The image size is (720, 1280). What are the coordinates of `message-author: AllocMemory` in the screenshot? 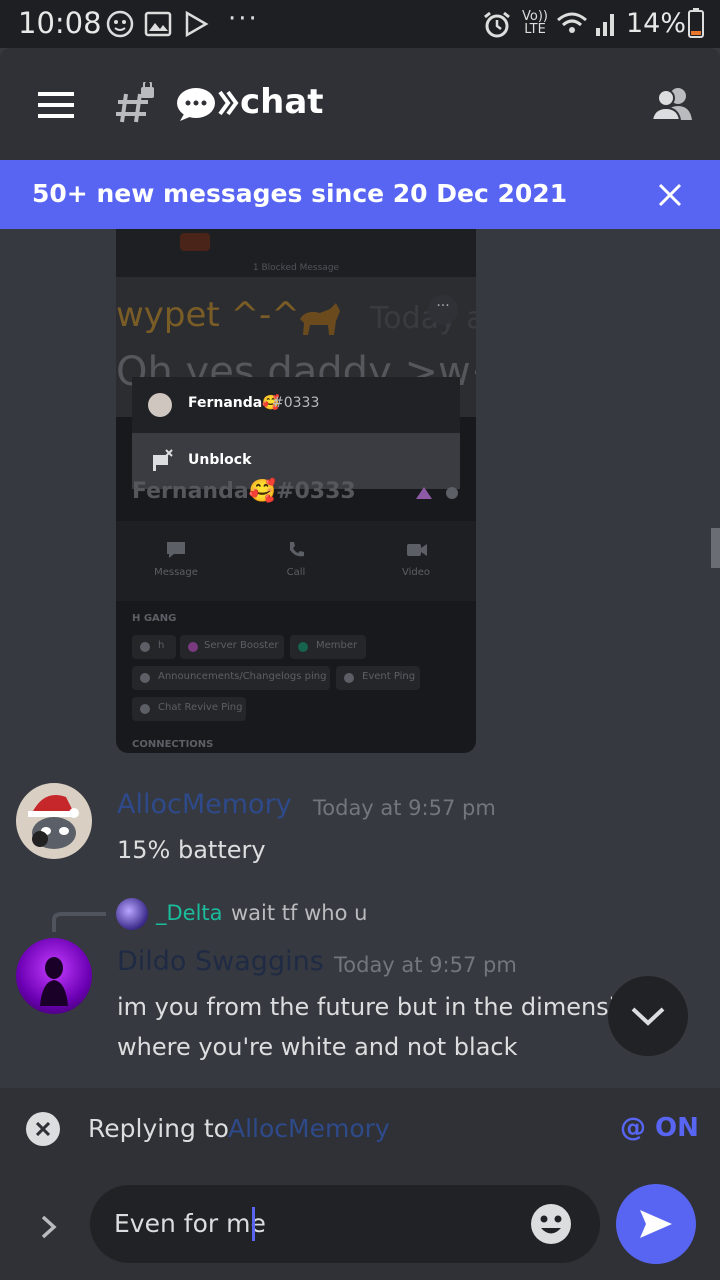 It's located at (204, 804).